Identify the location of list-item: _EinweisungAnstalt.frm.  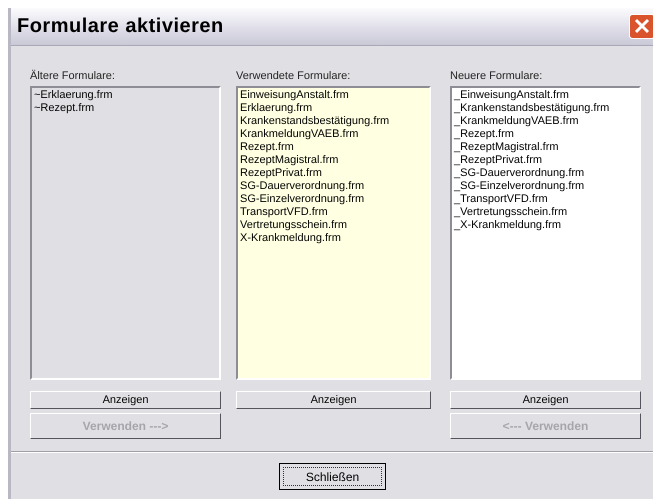
(511, 95).